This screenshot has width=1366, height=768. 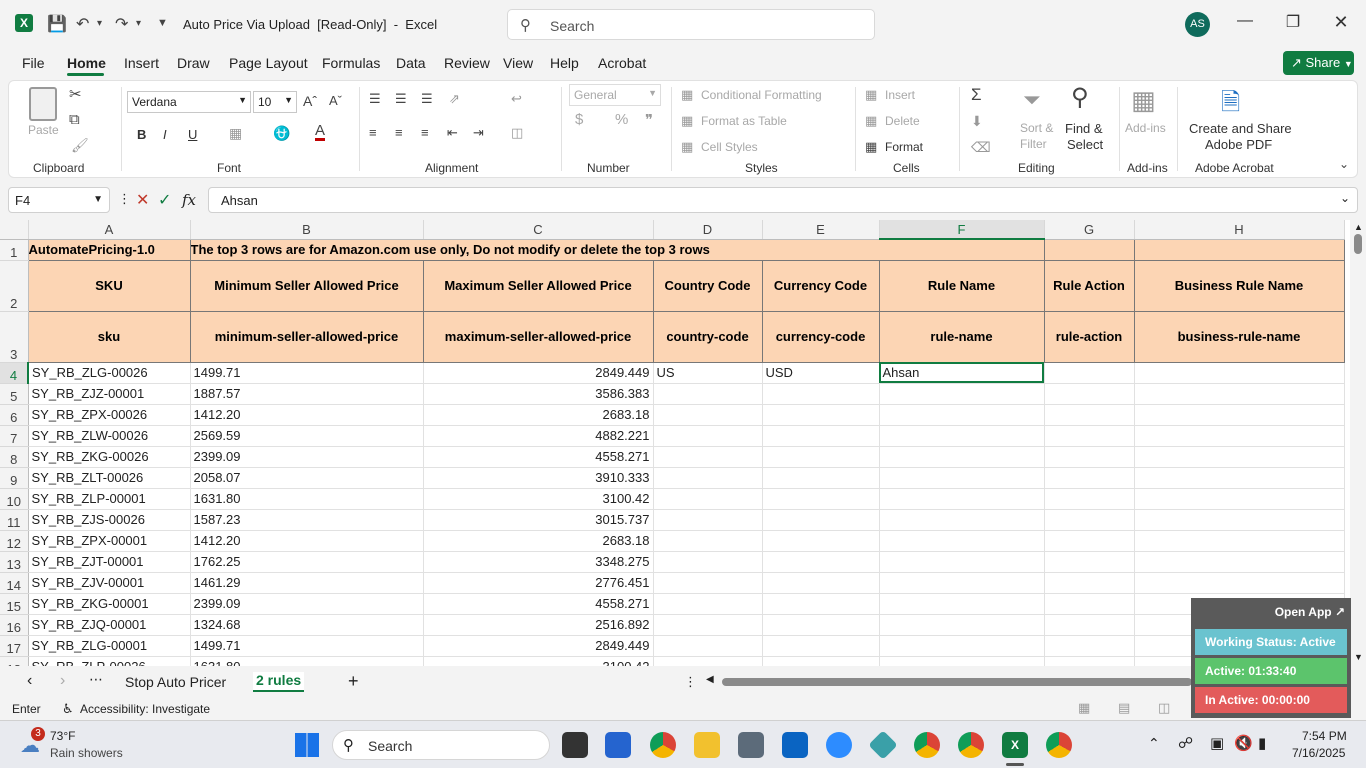 What do you see at coordinates (80, 145) in the screenshot?
I see `format-painter-icon: 🖌` at bounding box center [80, 145].